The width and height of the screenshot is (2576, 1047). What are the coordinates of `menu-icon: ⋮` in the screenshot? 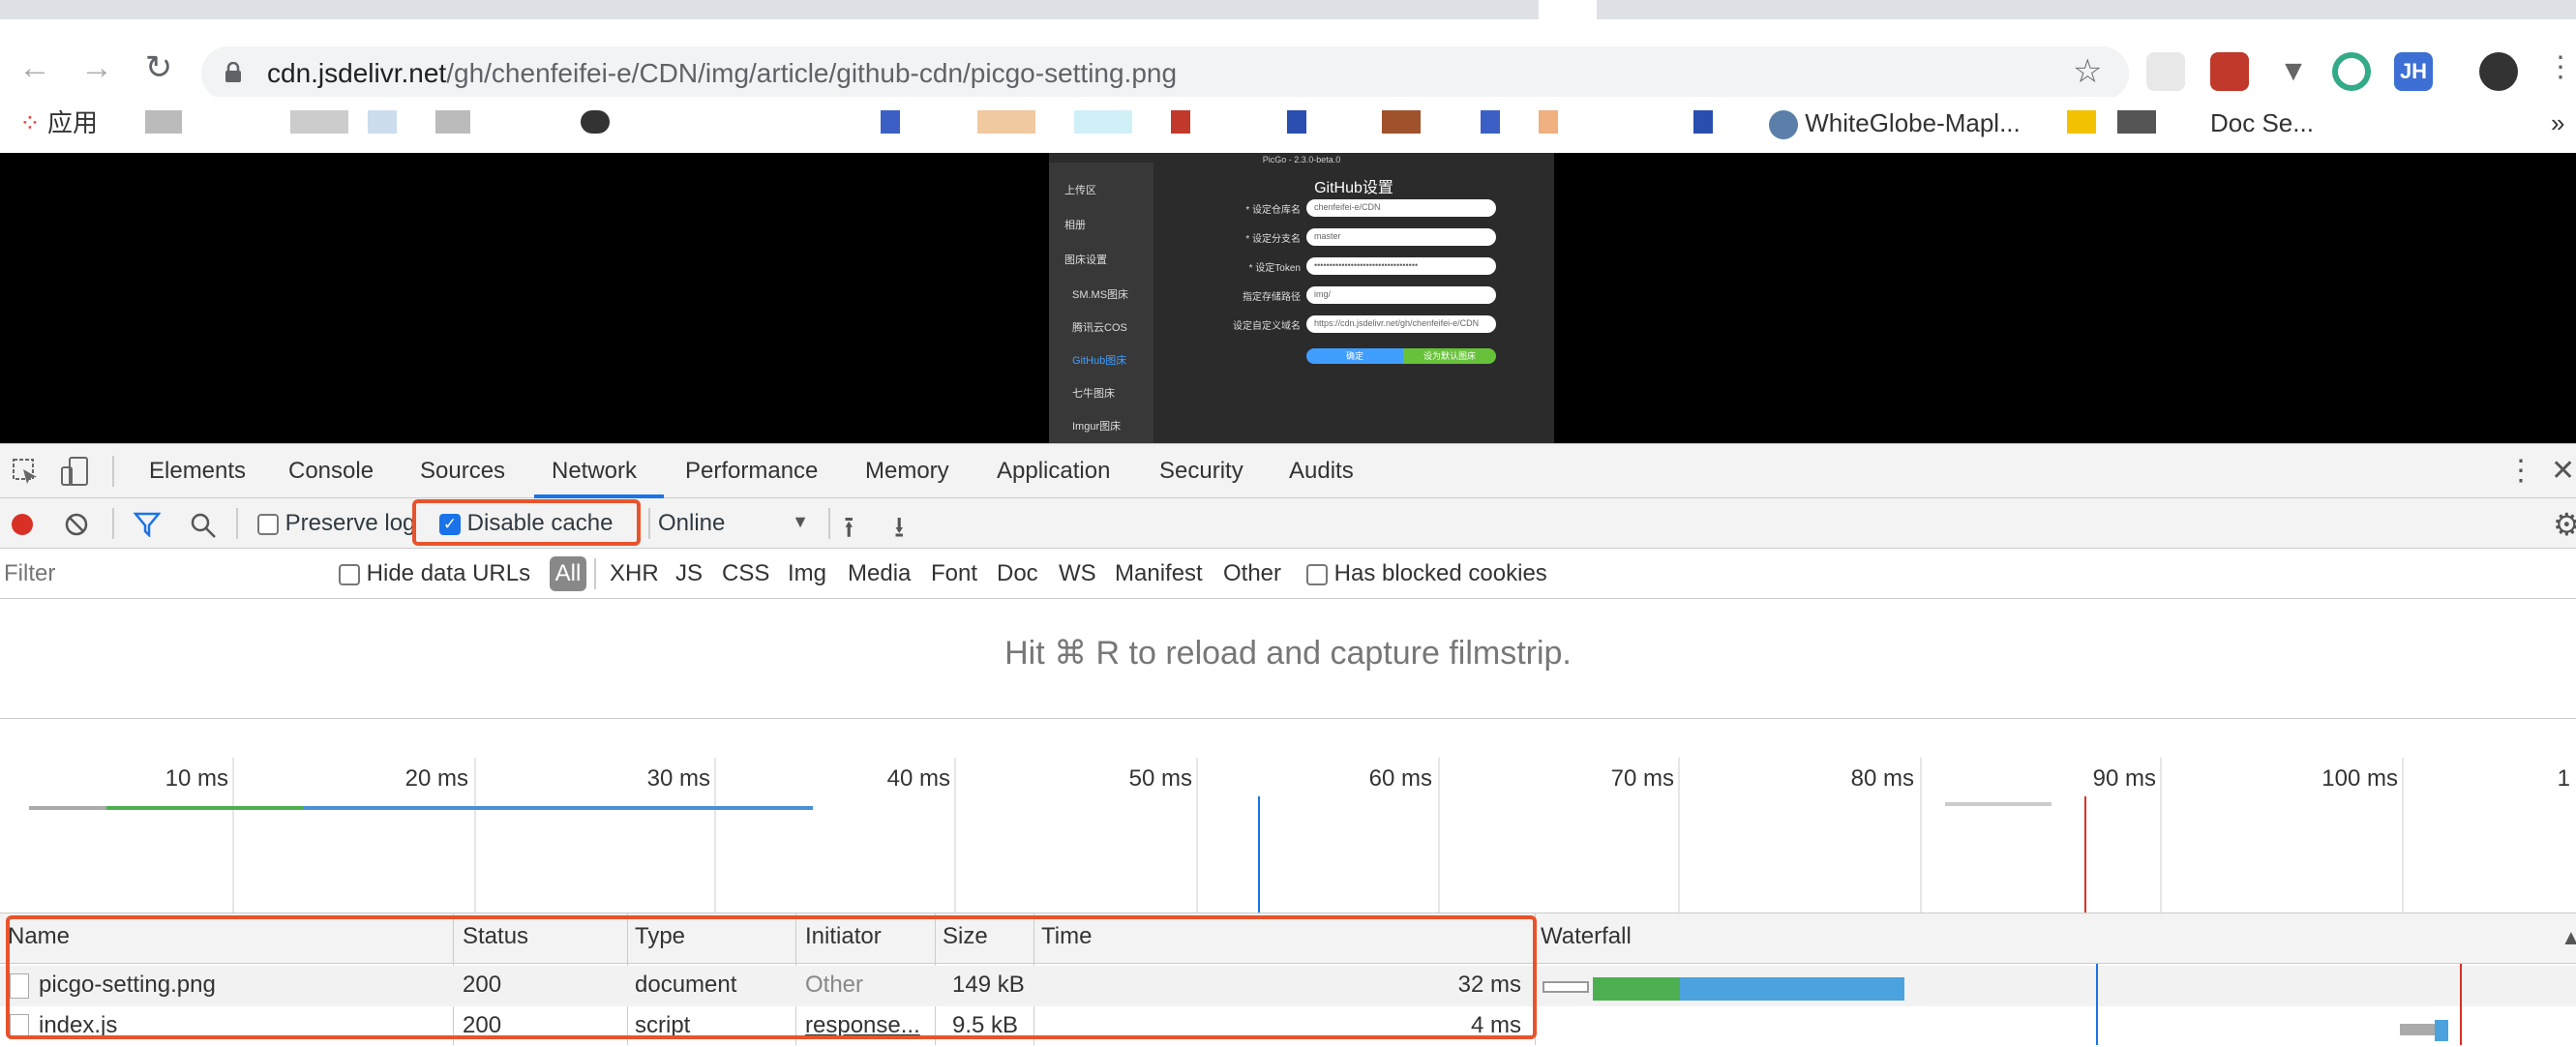 It's located at (2558, 68).